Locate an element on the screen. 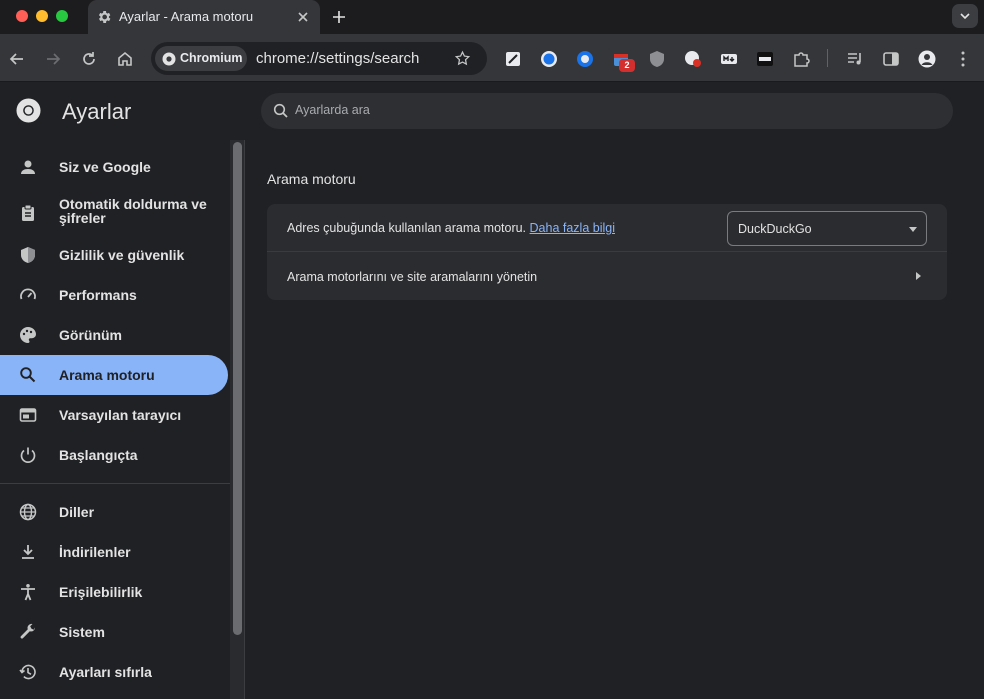 The image size is (984, 699). sidebar-item-label: Sistem is located at coordinates (82, 632).